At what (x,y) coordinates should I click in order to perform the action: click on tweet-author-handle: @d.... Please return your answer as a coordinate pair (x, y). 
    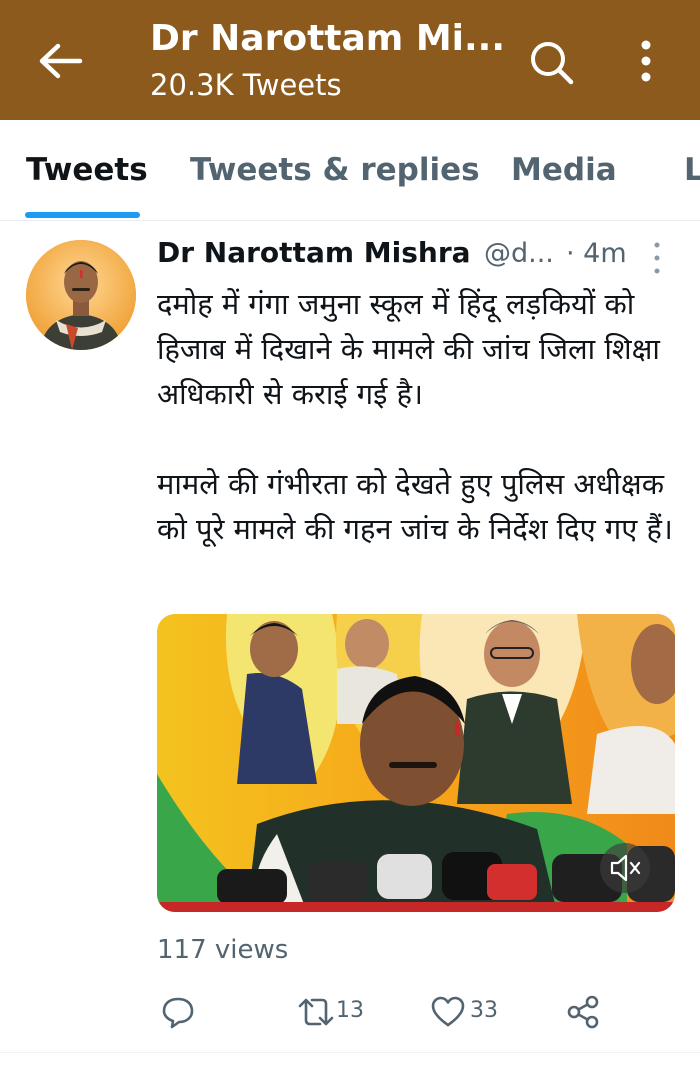
    Looking at the image, I should click on (519, 253).